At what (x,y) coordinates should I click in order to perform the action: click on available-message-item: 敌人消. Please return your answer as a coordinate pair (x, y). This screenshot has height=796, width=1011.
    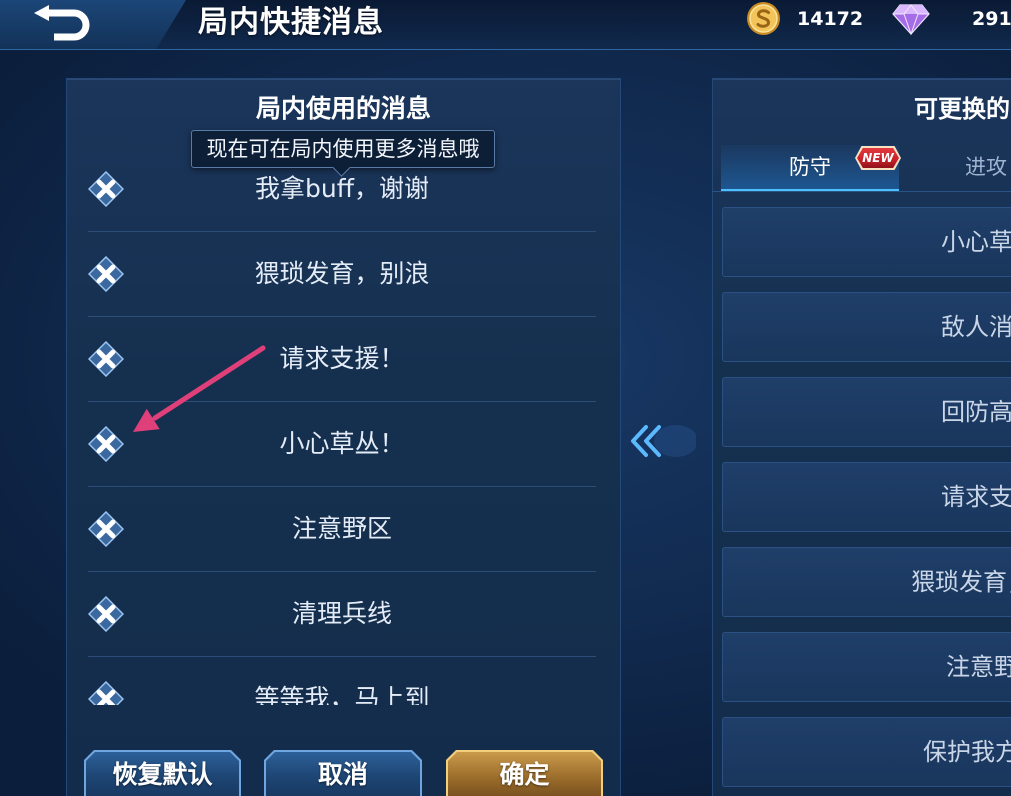
    Looking at the image, I should click on (866, 327).